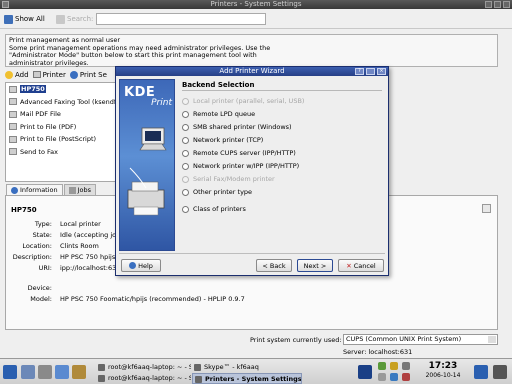  What do you see at coordinates (80, 189) in the screenshot?
I see `tab-jobs: Jobs` at bounding box center [80, 189].